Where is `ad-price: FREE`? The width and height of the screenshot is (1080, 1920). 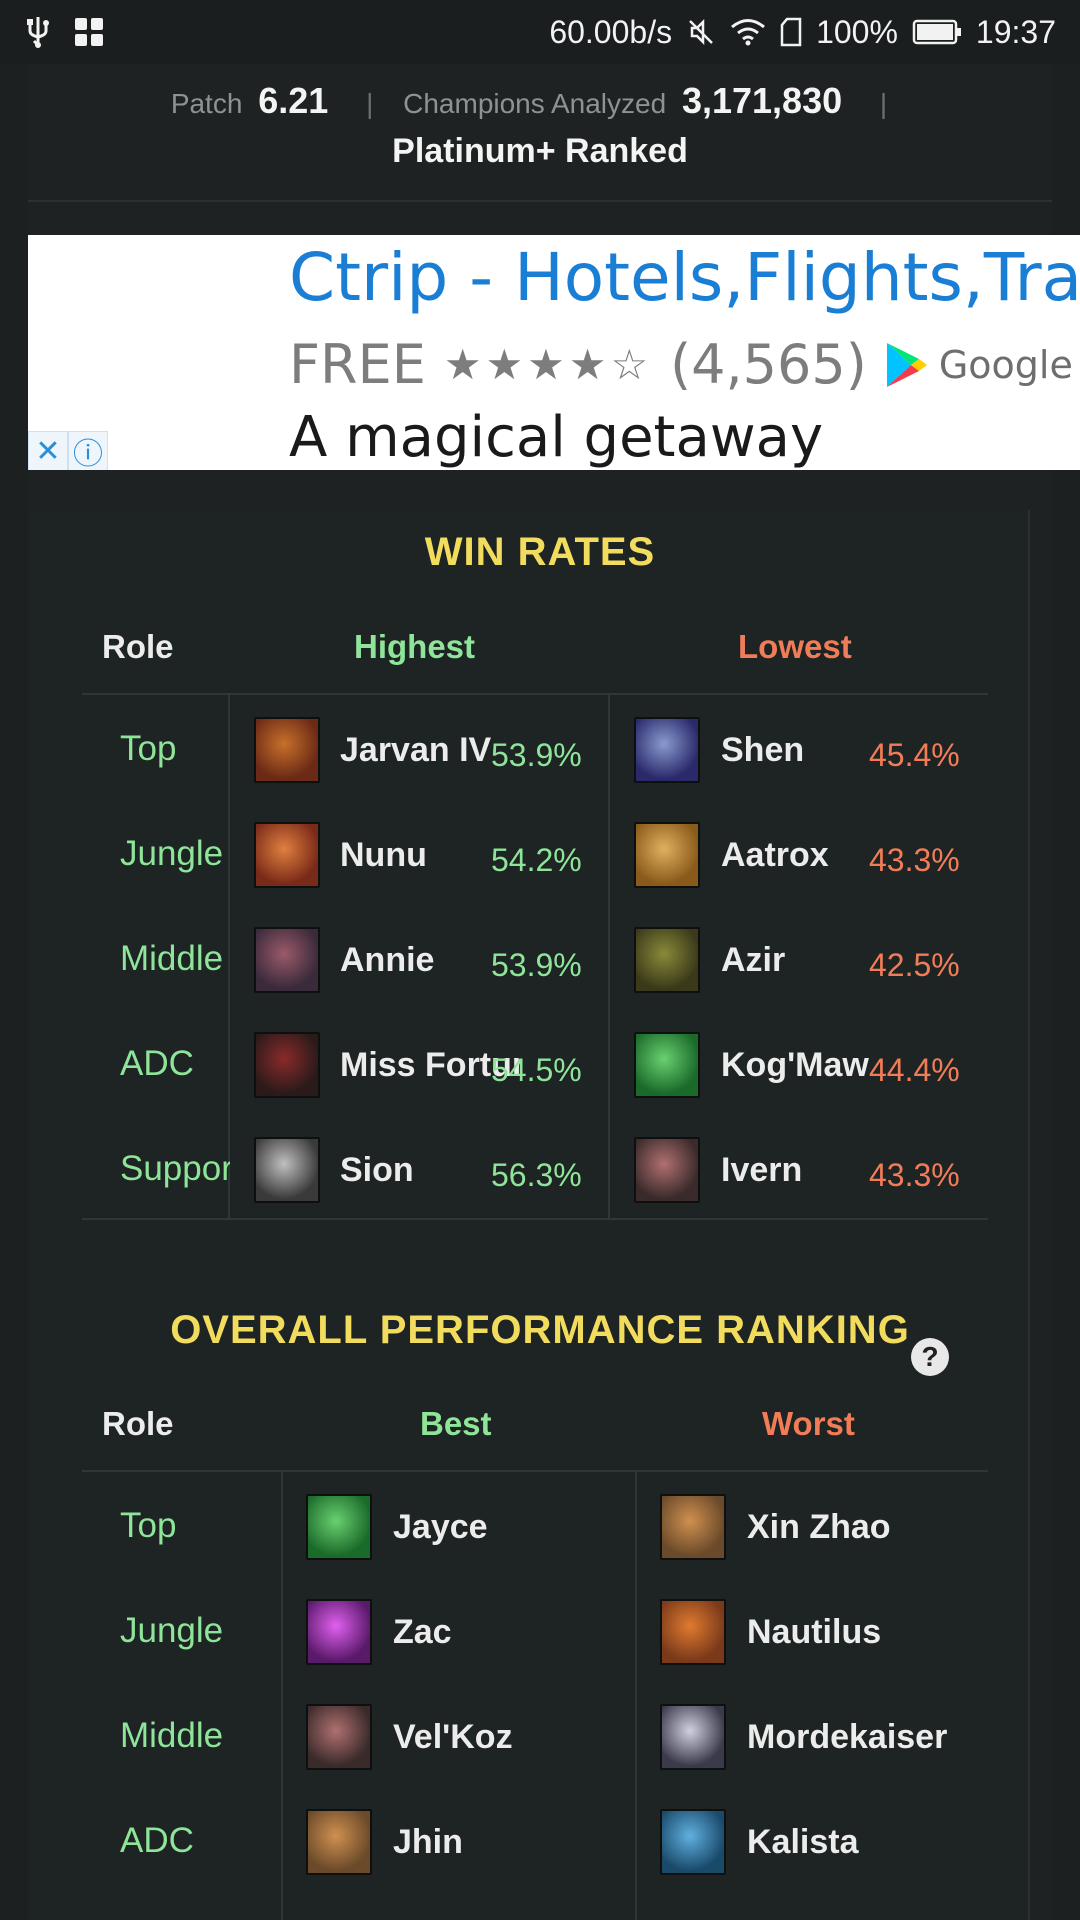 ad-price: FREE is located at coordinates (357, 364).